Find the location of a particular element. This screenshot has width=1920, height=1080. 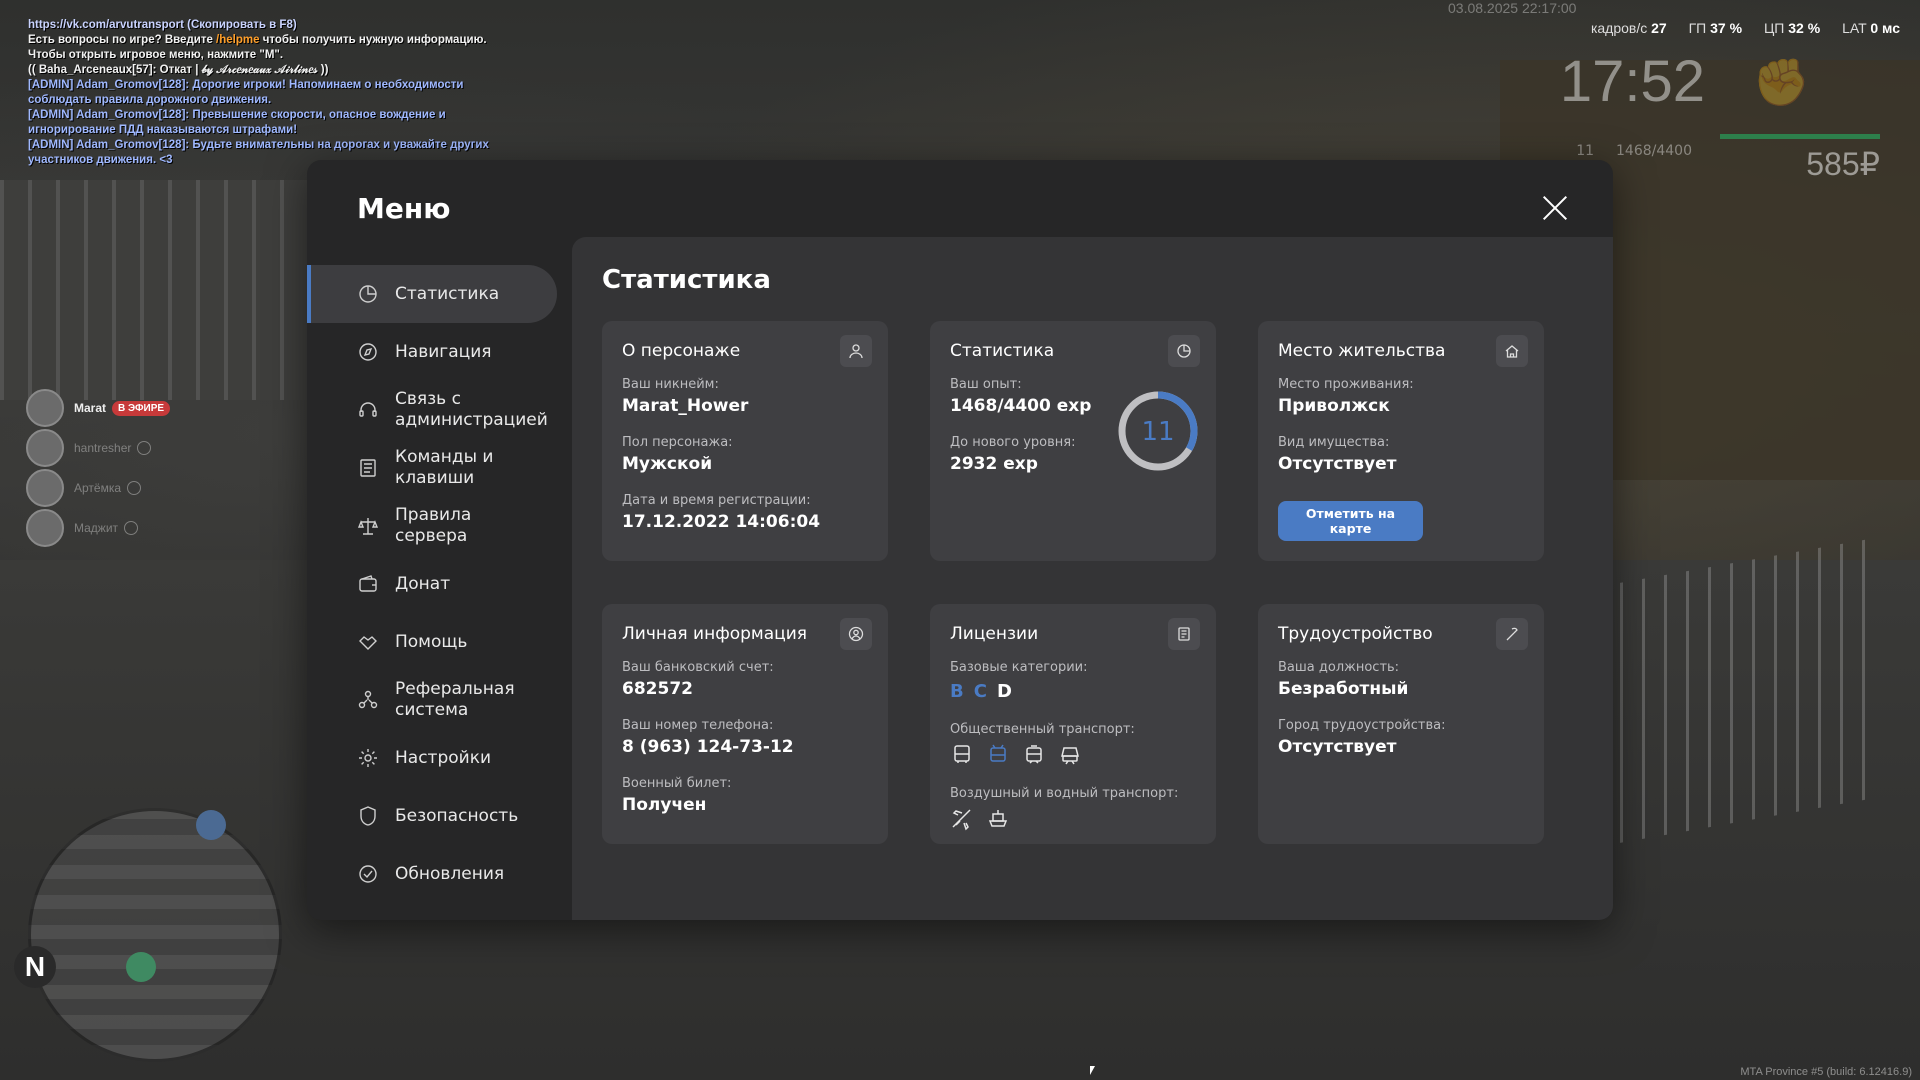

user-circle-icon is located at coordinates (856, 634).